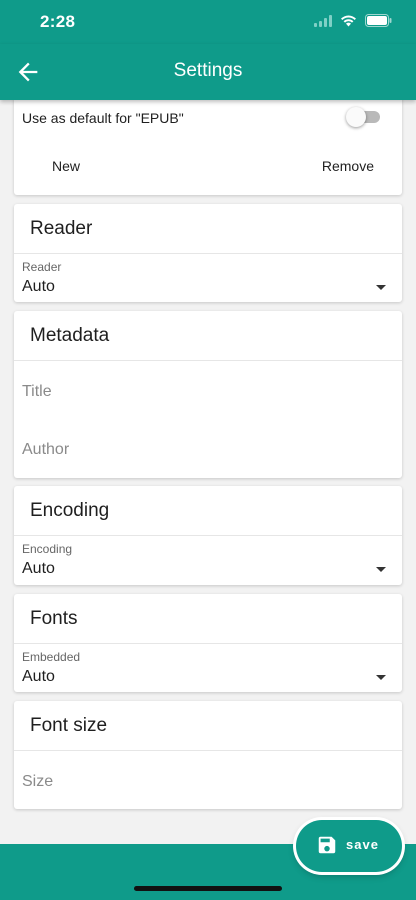  I want to click on signal-icon, so click(323, 20).